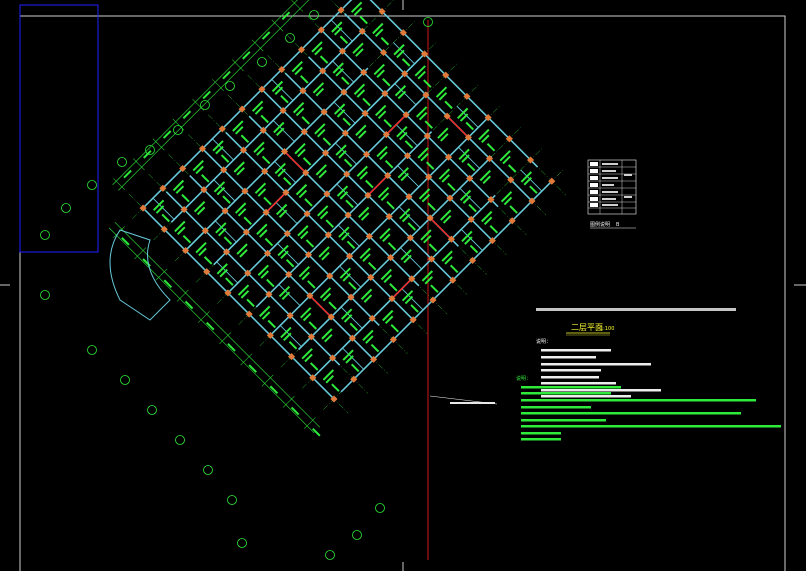 This screenshot has width=806, height=571. Describe the element at coordinates (600, 224) in the screenshot. I see `legend-title: 图例说明` at that location.